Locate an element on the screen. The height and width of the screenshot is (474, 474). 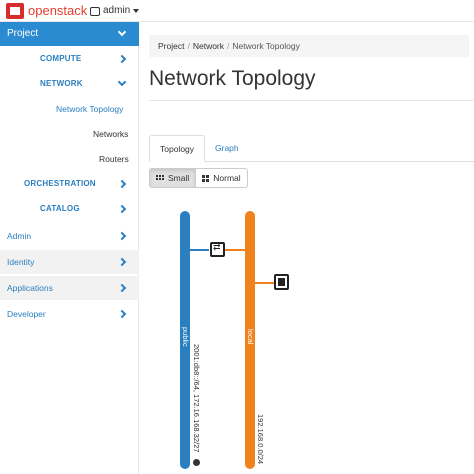
sidebar-item-network-topology: Network Topology is located at coordinates (69, 109).